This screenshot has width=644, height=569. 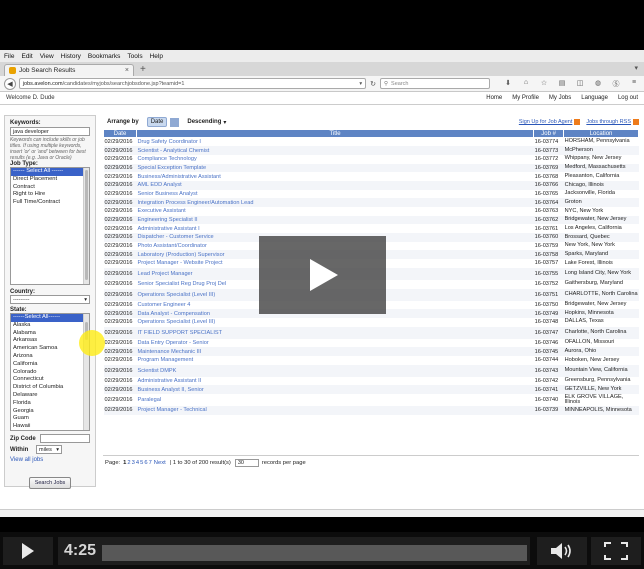 I want to click on row-job-title-link: Engineering Specialist II, so click(x=335, y=220).